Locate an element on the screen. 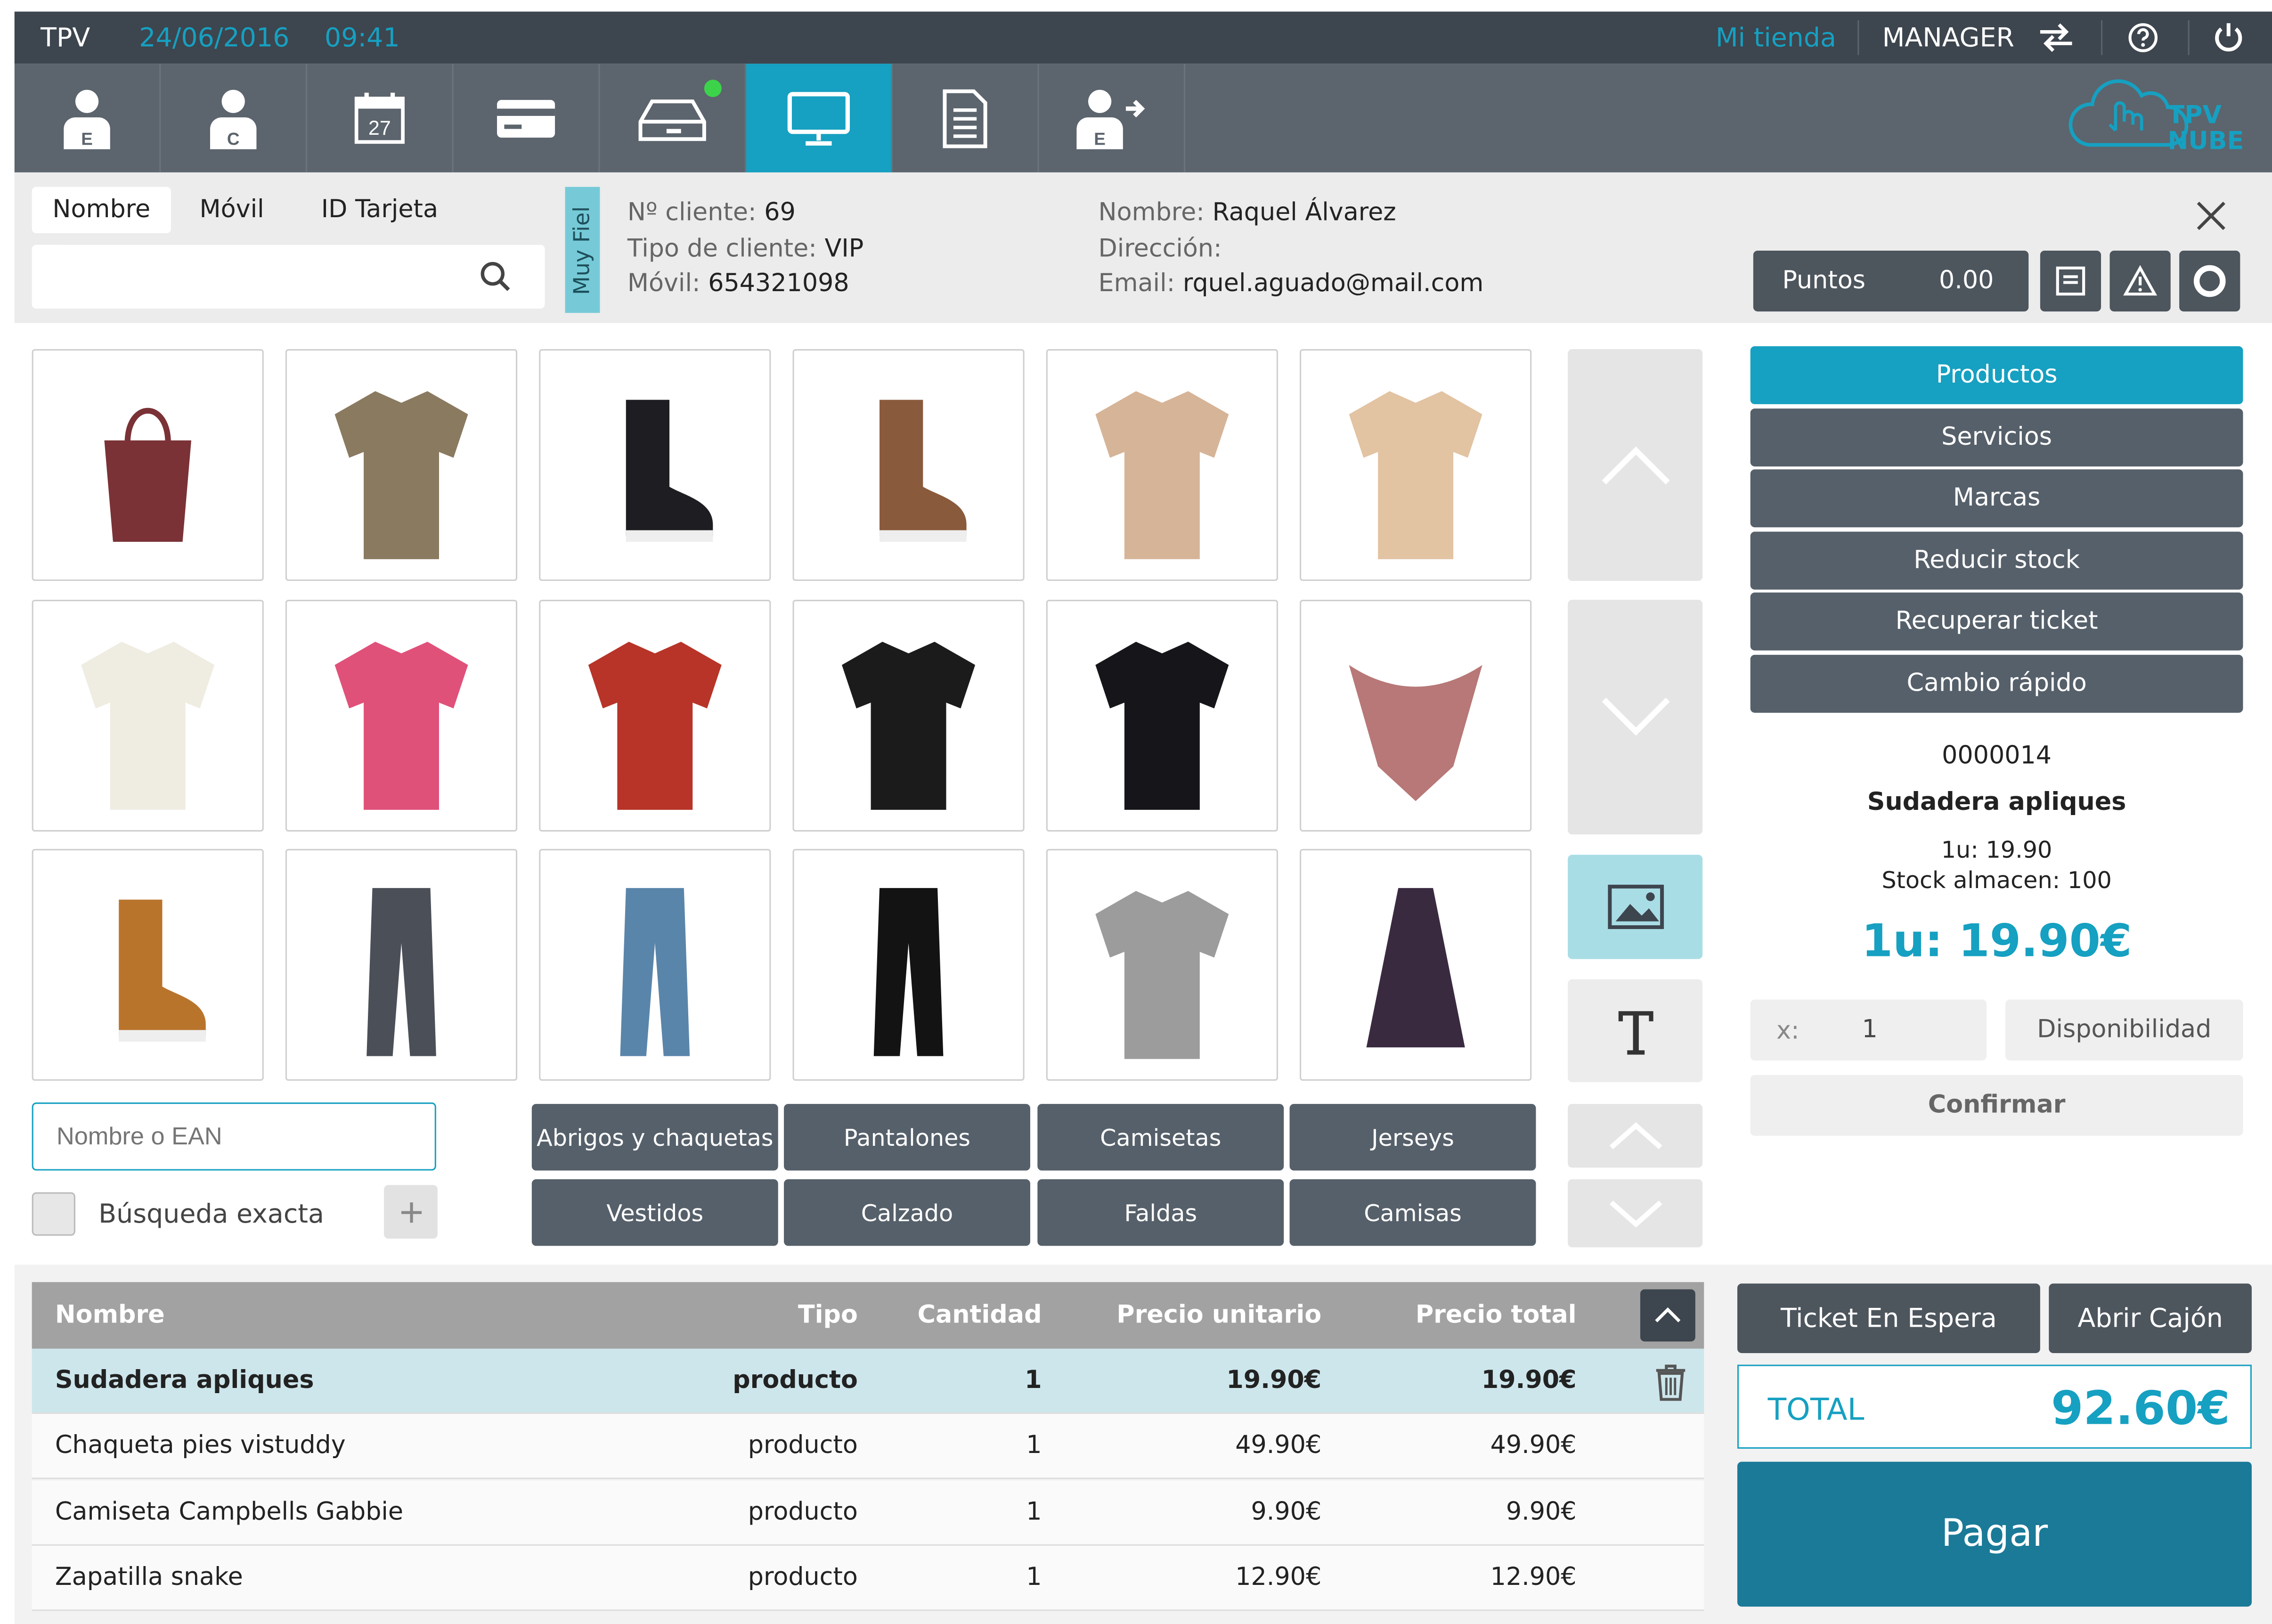 This screenshot has width=2272, height=1624. search-icon is located at coordinates (496, 279).